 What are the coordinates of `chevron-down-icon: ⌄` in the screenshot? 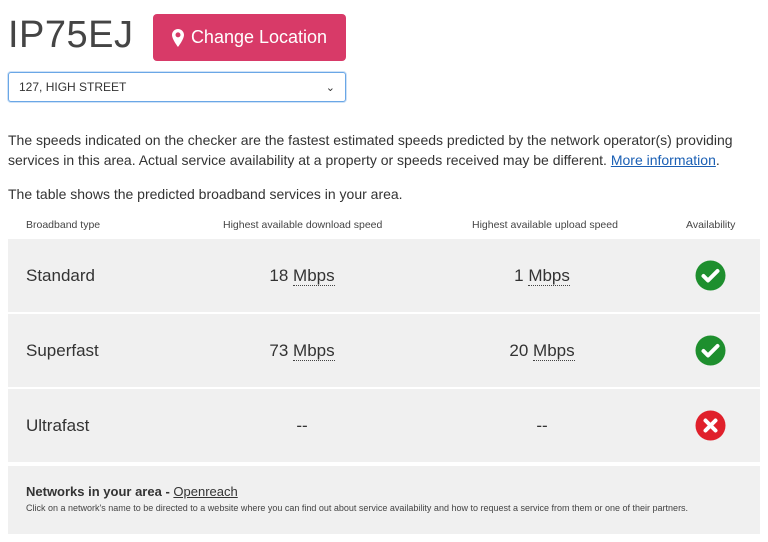 It's located at (330, 87).